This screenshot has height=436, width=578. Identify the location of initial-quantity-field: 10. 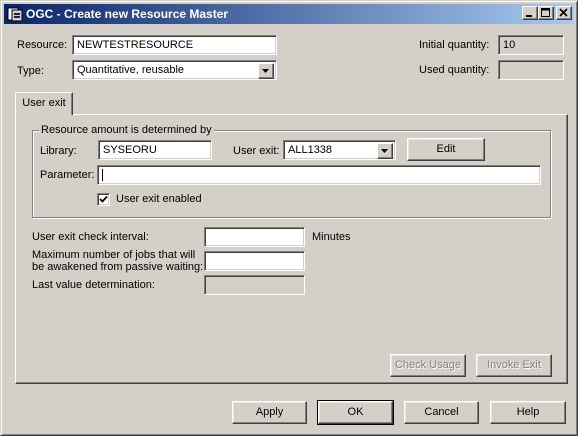
(531, 45).